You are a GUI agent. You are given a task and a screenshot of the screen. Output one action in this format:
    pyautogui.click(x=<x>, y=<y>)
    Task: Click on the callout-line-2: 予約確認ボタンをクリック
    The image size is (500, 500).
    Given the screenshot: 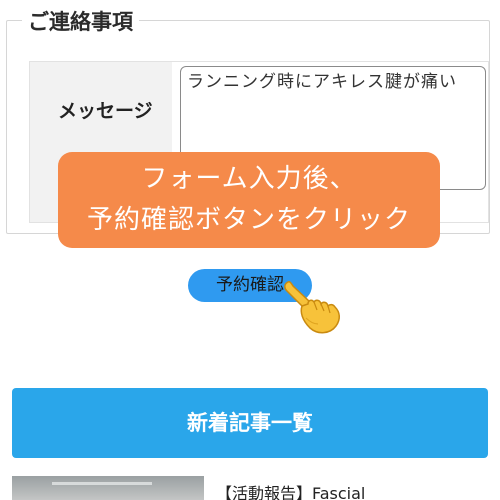 What is the action you would take?
    pyautogui.click(x=248, y=220)
    